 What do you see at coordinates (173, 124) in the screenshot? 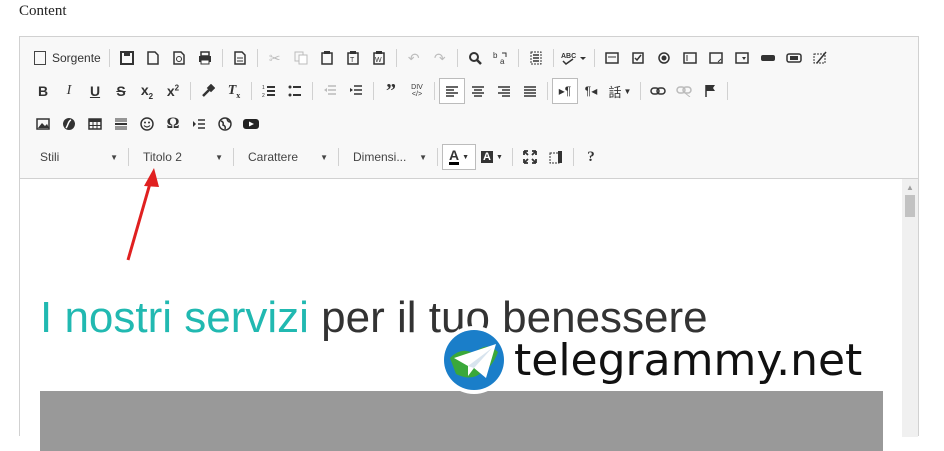
I see `special-char-icon: Ω` at bounding box center [173, 124].